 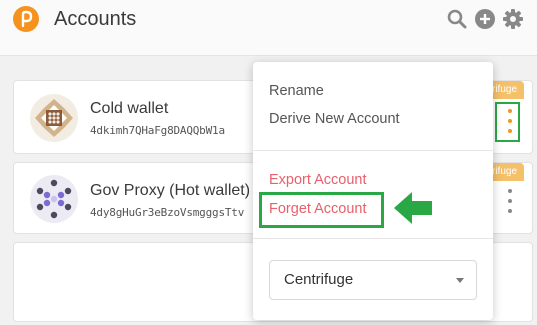 I want to click on network-select: Centrifuge, so click(x=373, y=280).